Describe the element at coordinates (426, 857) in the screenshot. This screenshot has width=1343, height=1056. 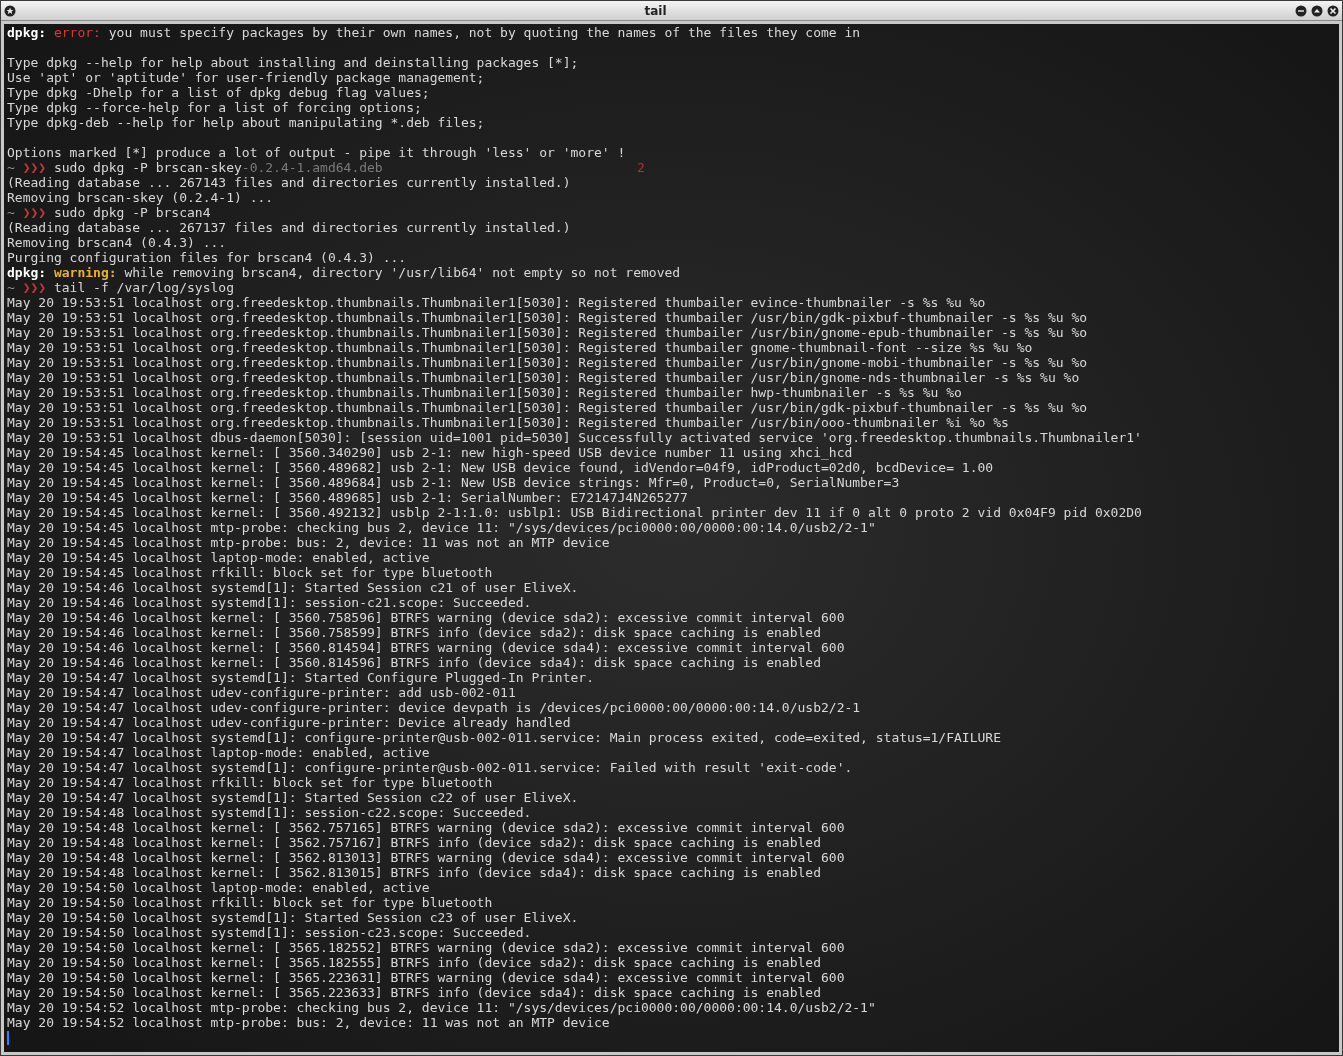
I see `terminal-line: May 20 19:54:48 localhost kernel: [ 3562.813013] BTRFS warning (device sda4): excessive commit interval 600` at that location.